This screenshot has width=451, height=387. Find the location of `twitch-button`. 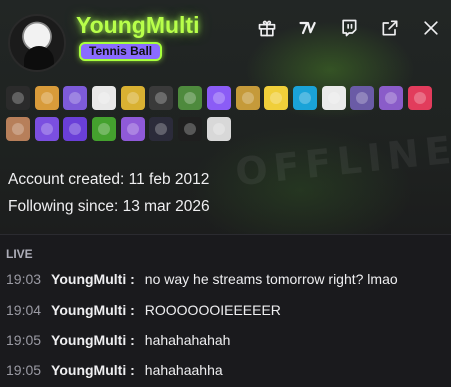

twitch-button is located at coordinates (349, 28).